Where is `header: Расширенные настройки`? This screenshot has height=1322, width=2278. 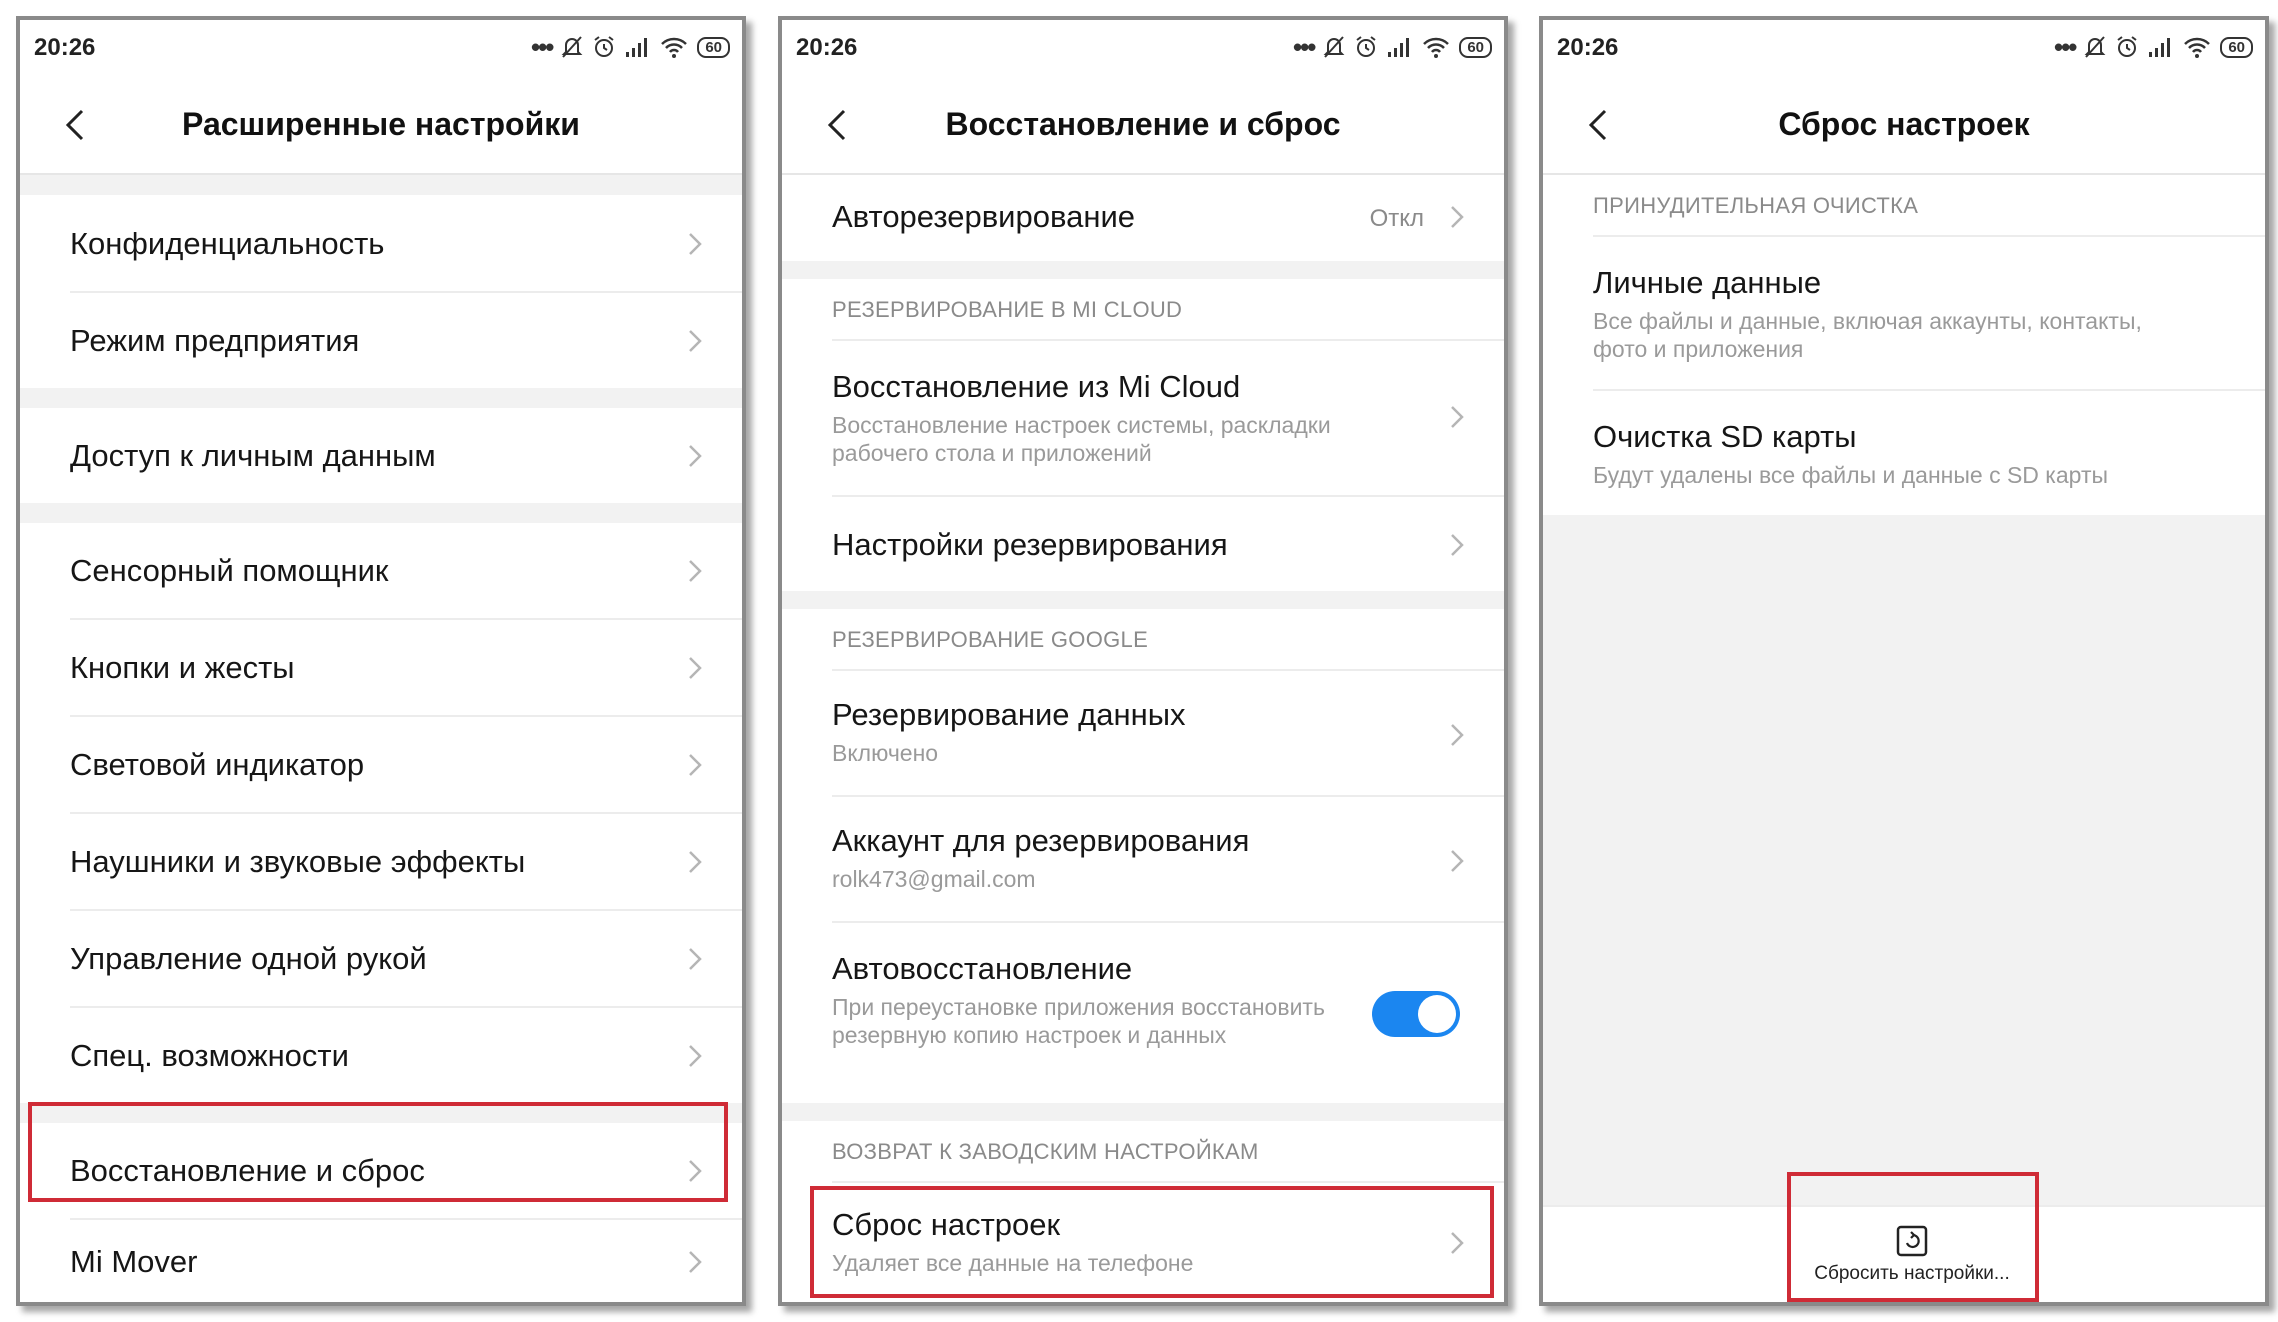
header: Расширенные настройки is located at coordinates (381, 125).